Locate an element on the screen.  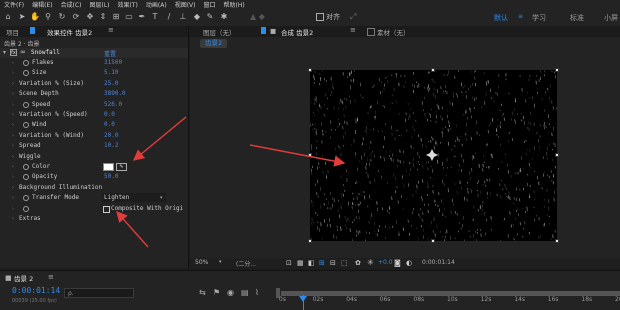
param-row: ›Wiggle is located at coordinates (94, 157).